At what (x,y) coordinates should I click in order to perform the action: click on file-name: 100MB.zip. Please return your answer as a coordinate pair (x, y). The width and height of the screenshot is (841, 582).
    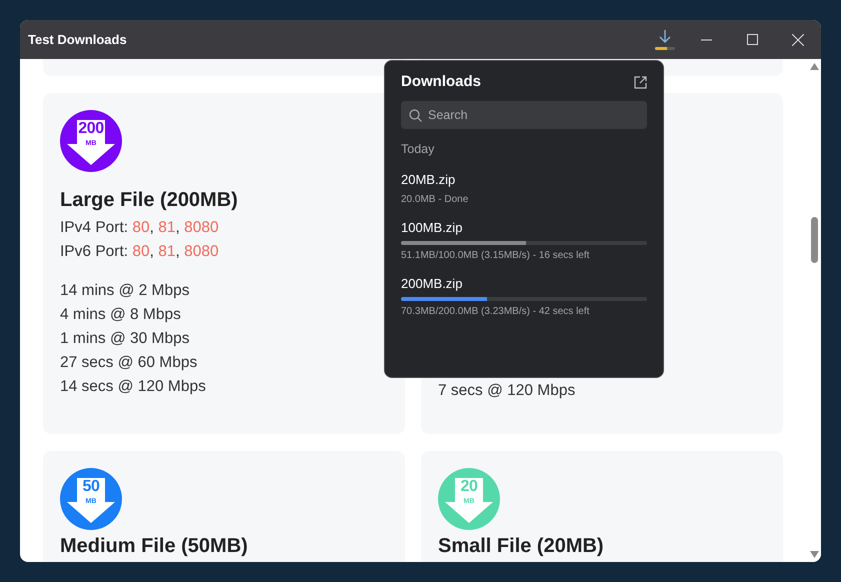
    Looking at the image, I should click on (431, 227).